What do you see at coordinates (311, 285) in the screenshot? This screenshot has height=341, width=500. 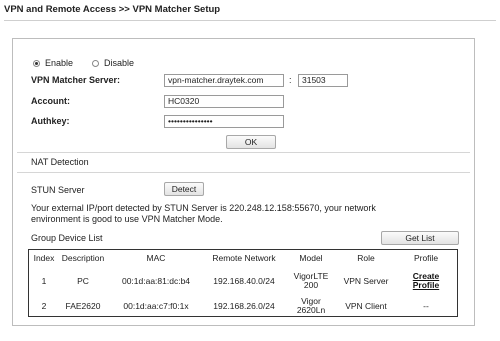 I see `row-1-model-line-2: 200` at bounding box center [311, 285].